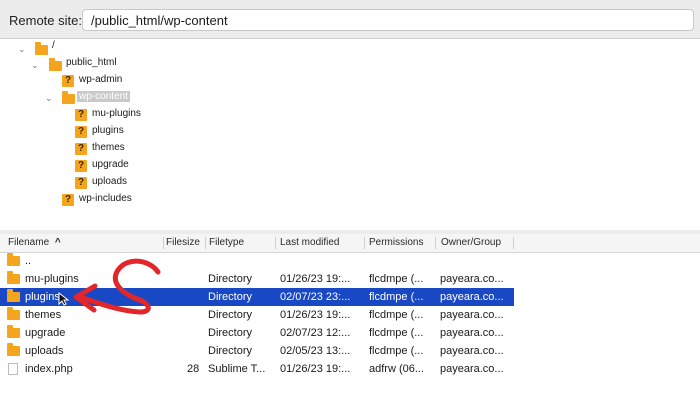  Describe the element at coordinates (388, 20) in the screenshot. I see `remote-site-path-input: /public_html/wp-content` at that location.